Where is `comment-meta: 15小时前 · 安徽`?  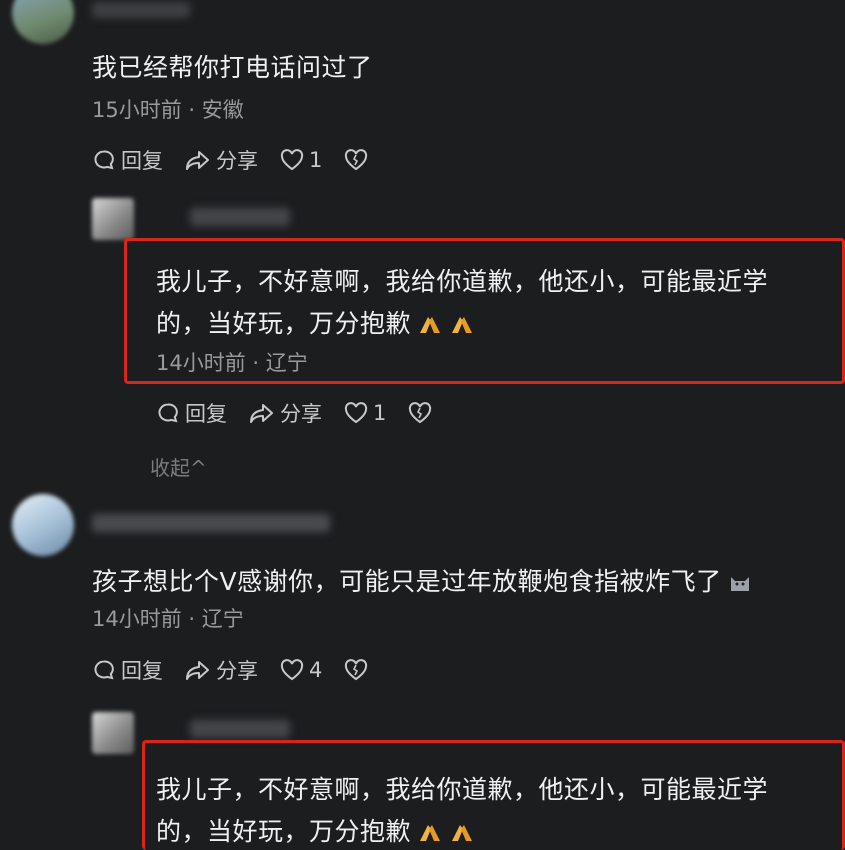
comment-meta: 15小时前 · 安徽 is located at coordinates (168, 109).